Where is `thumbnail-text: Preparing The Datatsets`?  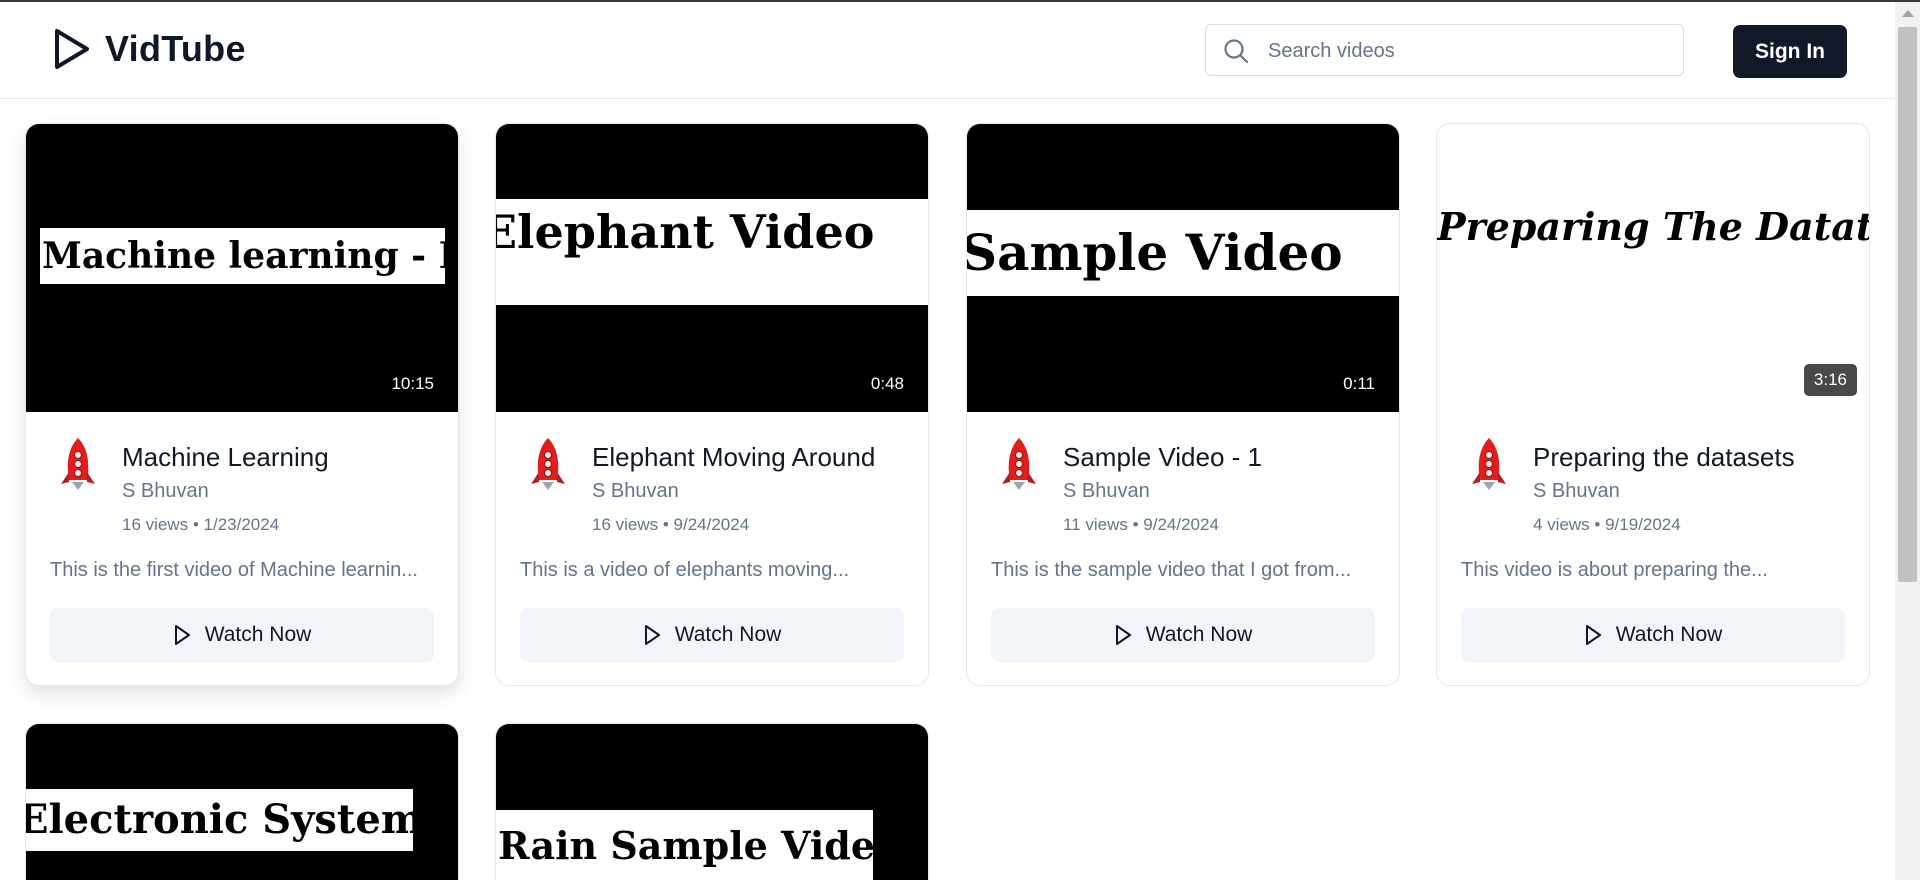 thumbnail-text: Preparing The Datatsets is located at coordinates (1653, 226).